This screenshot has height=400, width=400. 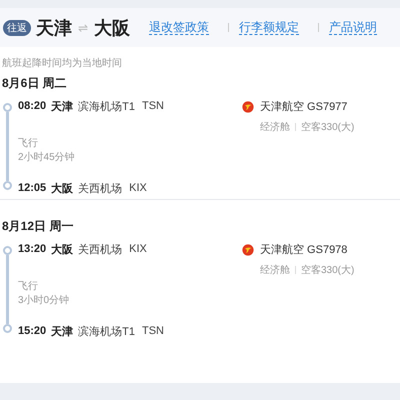 I want to click on policy-link: 行李额规定, so click(x=269, y=27).